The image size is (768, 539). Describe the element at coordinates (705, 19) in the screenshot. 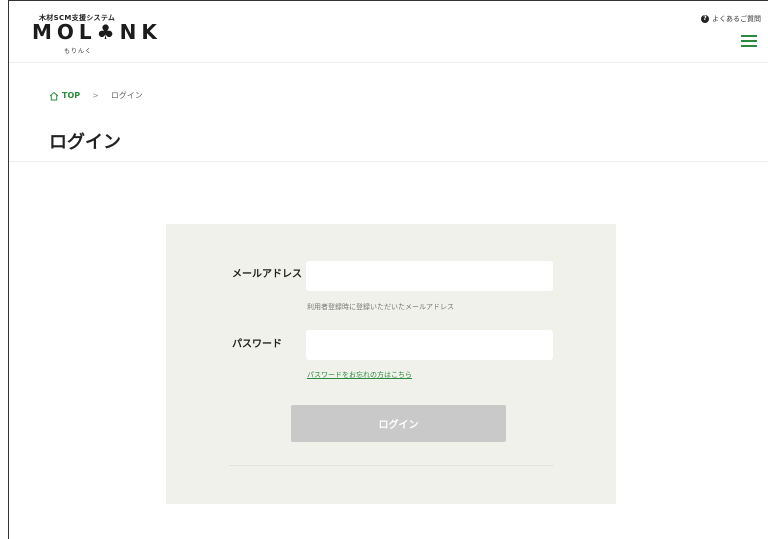

I see `question-circle-icon: ?` at that location.